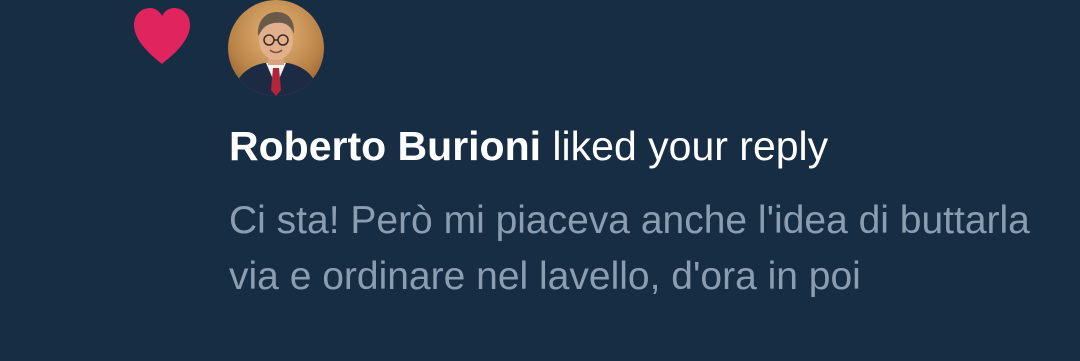  Describe the element at coordinates (385, 146) in the screenshot. I see `user-name: Roberto Burioni` at that location.